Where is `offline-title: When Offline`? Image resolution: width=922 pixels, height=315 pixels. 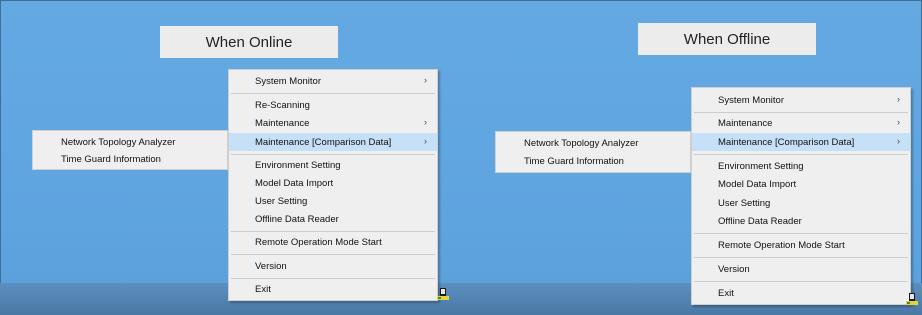 offline-title: When Offline is located at coordinates (727, 39).